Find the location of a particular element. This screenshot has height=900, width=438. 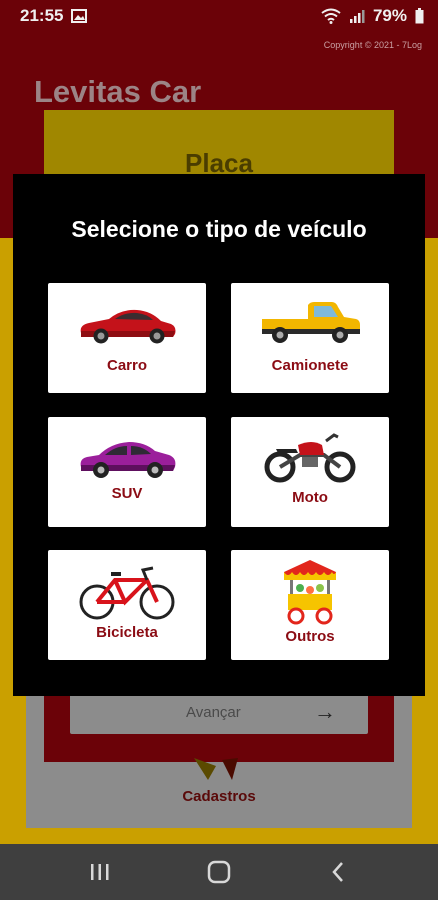

option-bicicleta: Bicicleta is located at coordinates (127, 605).